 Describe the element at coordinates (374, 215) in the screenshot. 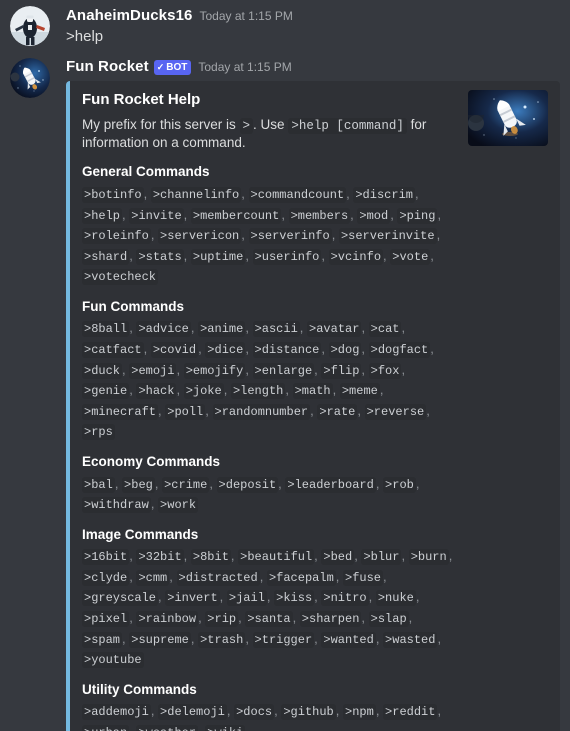

I see `command-chip: >mod` at that location.